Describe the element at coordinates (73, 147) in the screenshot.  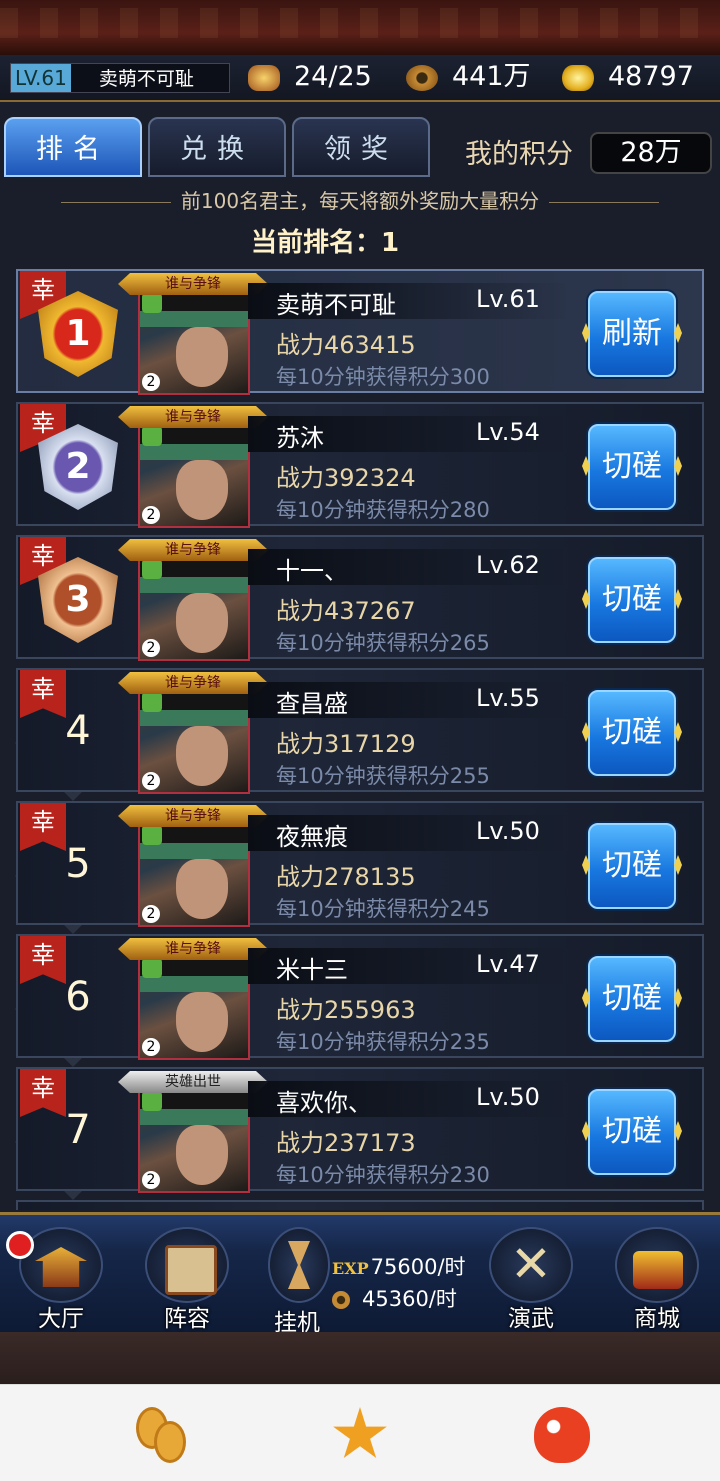
I see `tab-ranking: 排名` at that location.